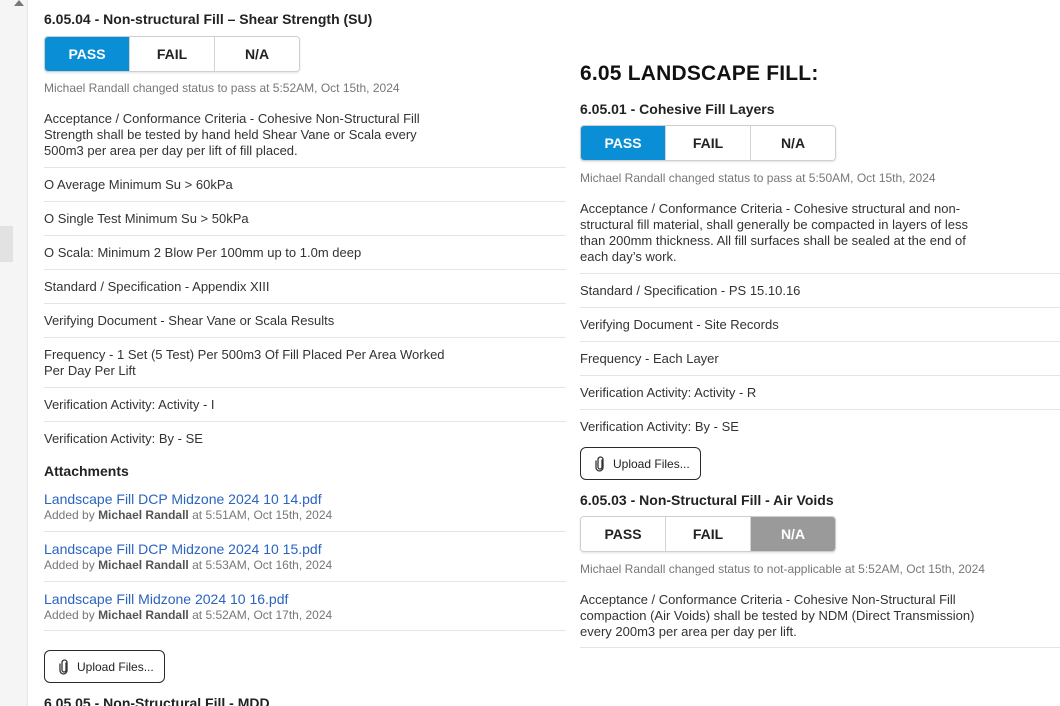 This screenshot has height=706, width=1060. Describe the element at coordinates (305, 218) in the screenshot. I see `criteria-row: O Single Test Minimum Su > 50kPa` at that location.